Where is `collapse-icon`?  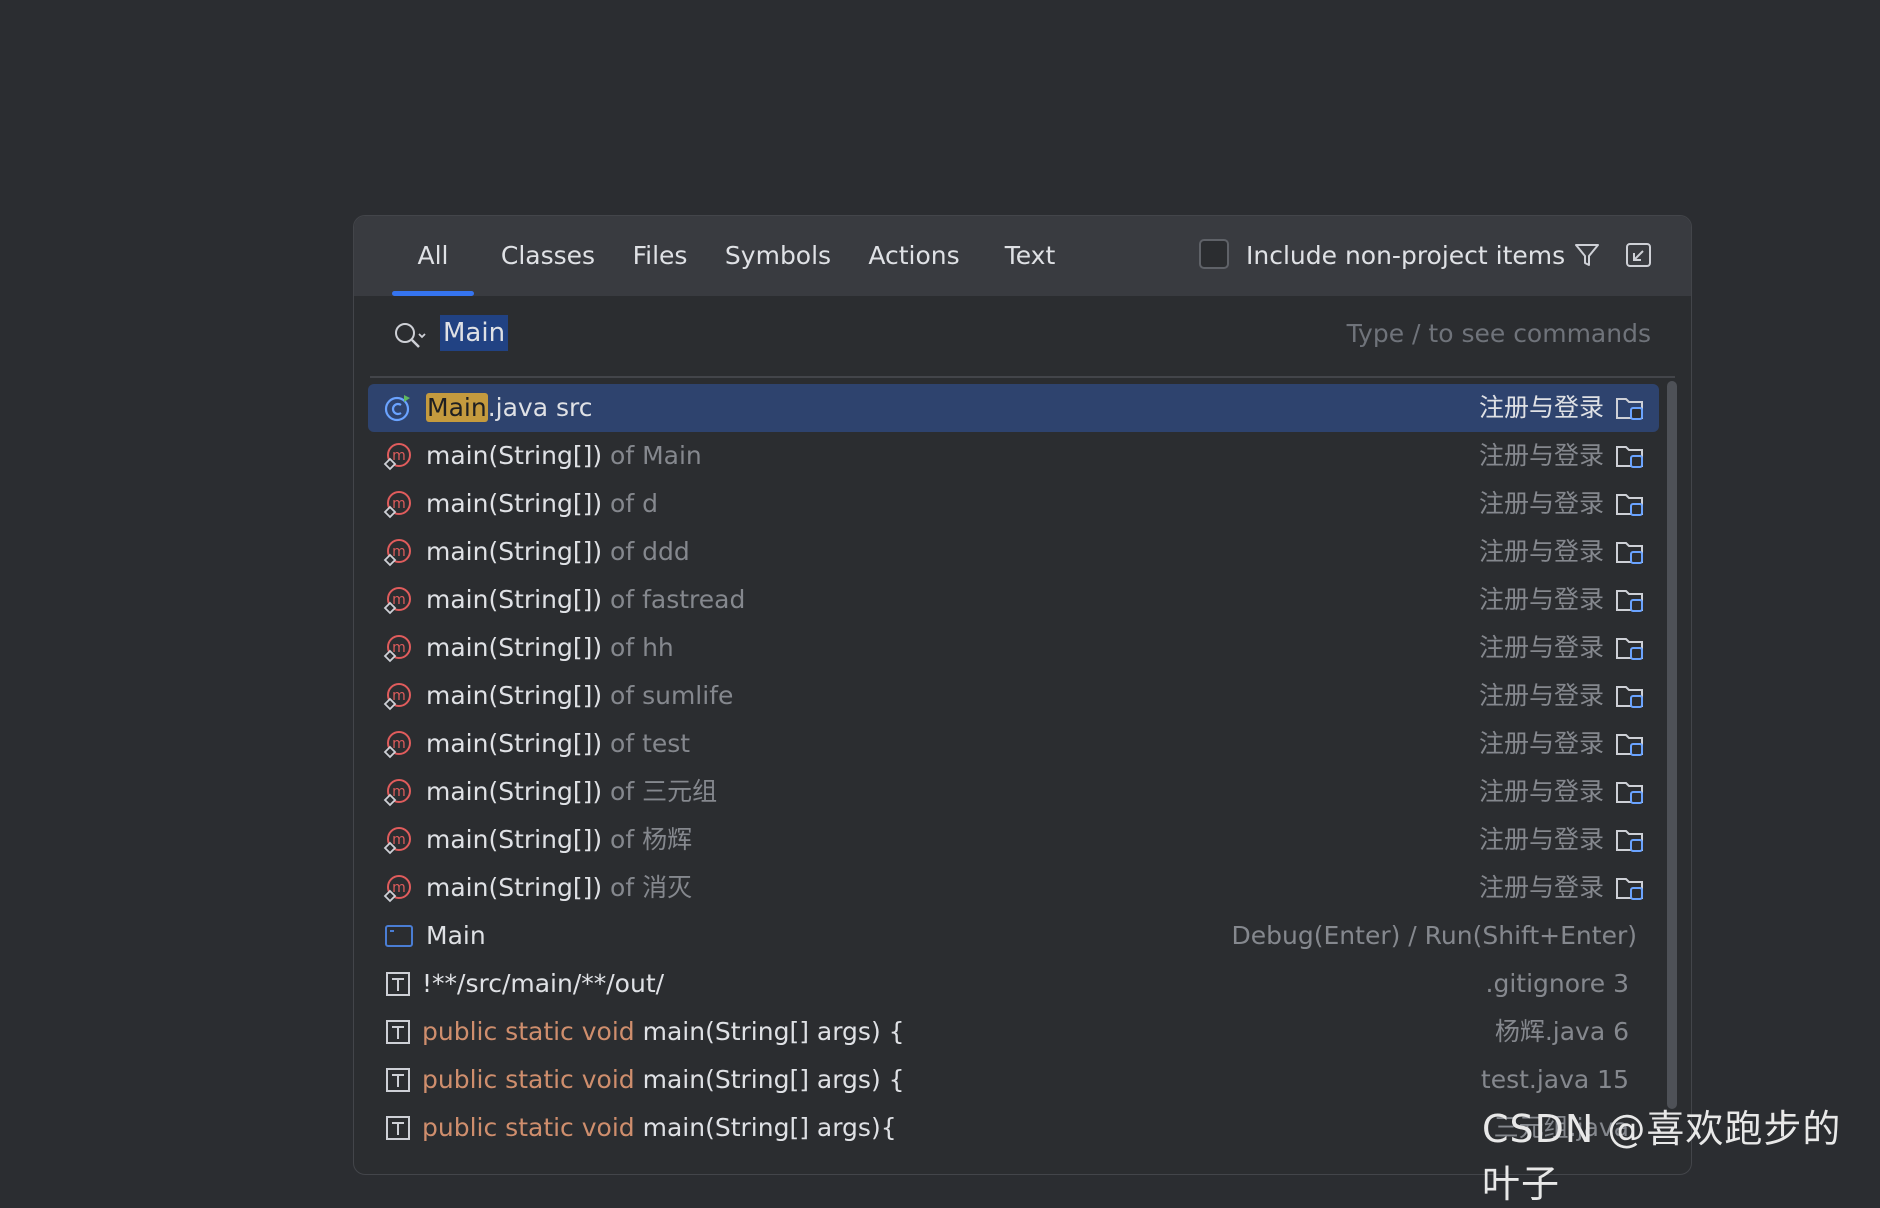
collapse-icon is located at coordinates (1639, 255).